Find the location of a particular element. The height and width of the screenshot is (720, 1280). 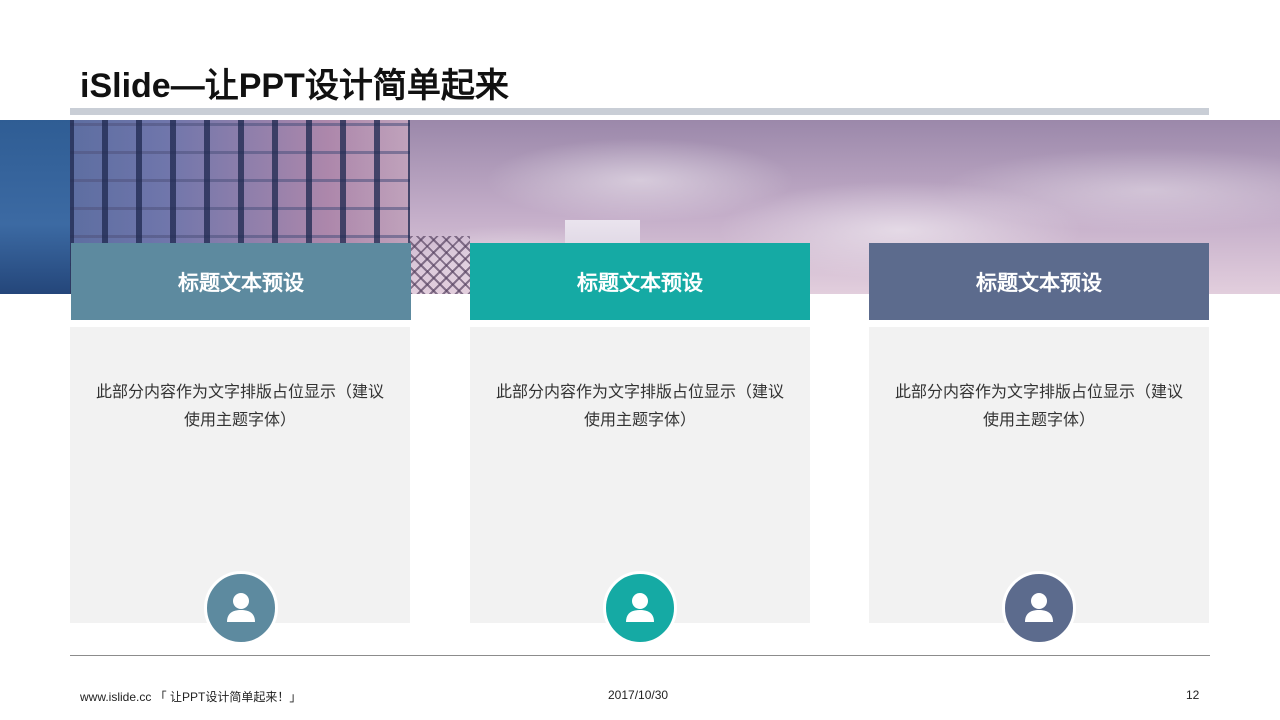

card-3-avatar is located at coordinates (1039, 608).